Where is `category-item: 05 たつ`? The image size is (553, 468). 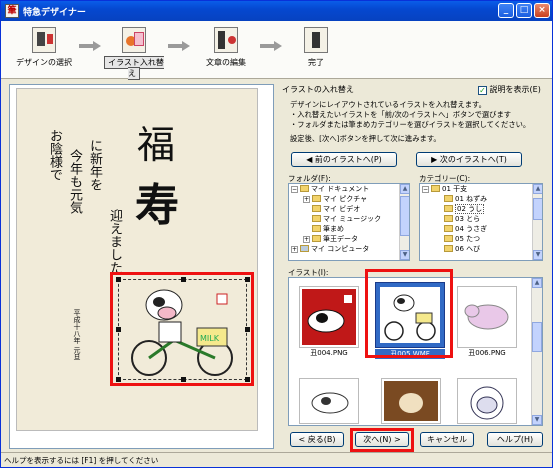
category-item: 05 たつ is located at coordinates (481, 239).